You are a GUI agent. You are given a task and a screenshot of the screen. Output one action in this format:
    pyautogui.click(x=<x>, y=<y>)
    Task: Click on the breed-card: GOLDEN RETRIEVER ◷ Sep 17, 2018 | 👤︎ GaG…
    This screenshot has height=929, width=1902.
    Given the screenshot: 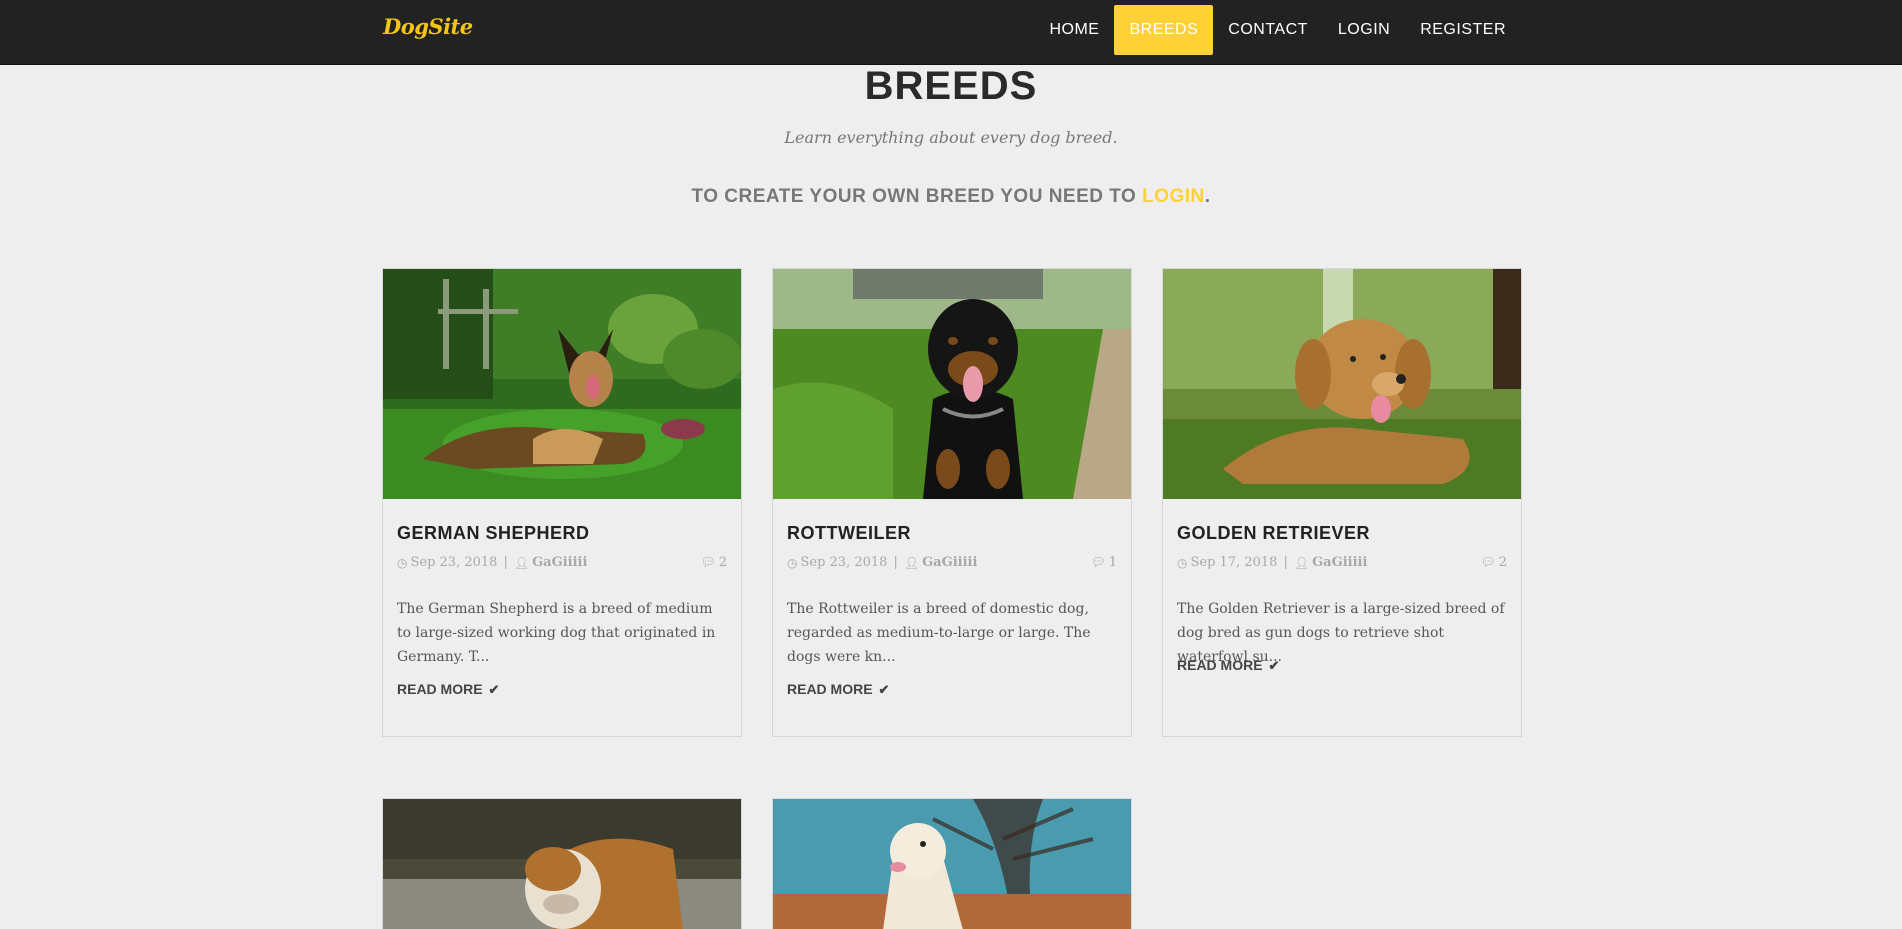 What is the action you would take?
    pyautogui.click(x=1342, y=502)
    